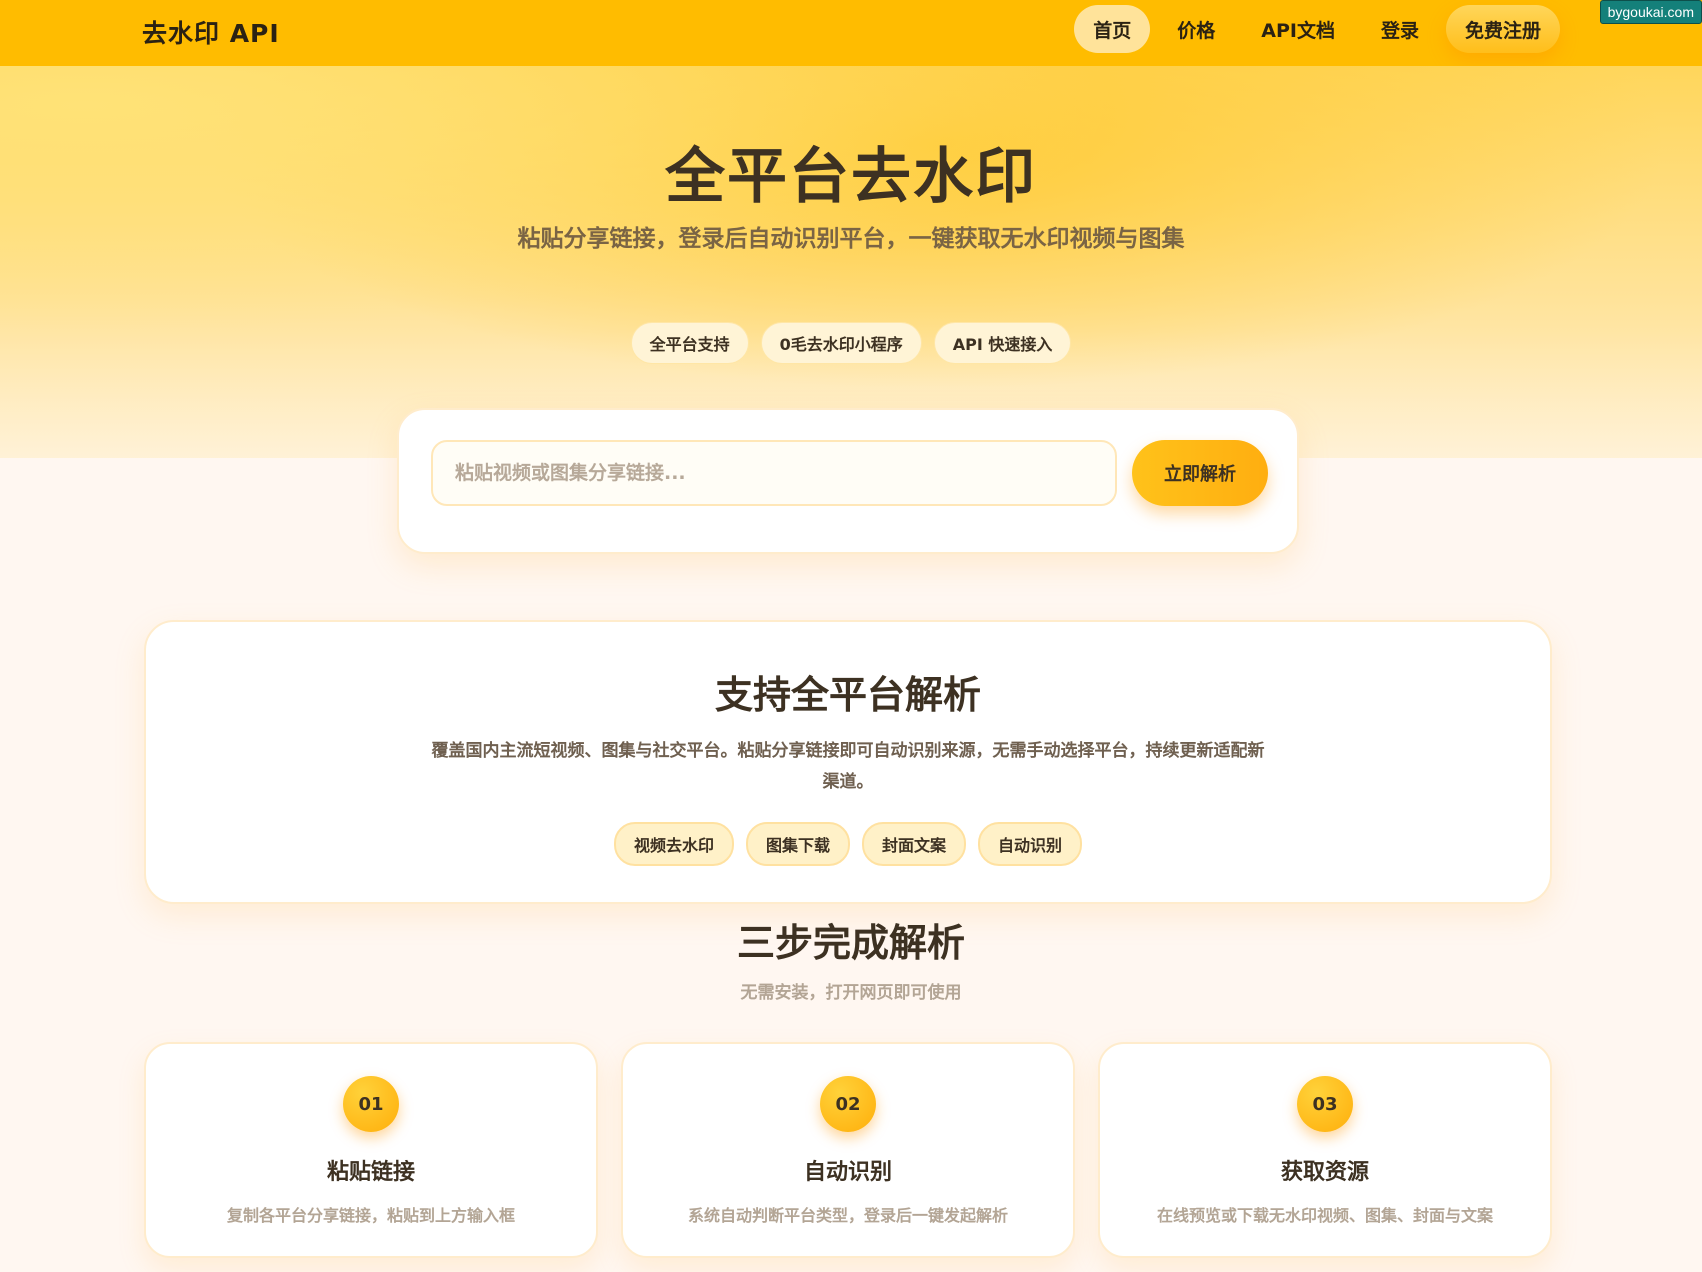 The image size is (1702, 1272). Describe the element at coordinates (847, 1172) in the screenshot. I see `step-title: 自动识别` at that location.